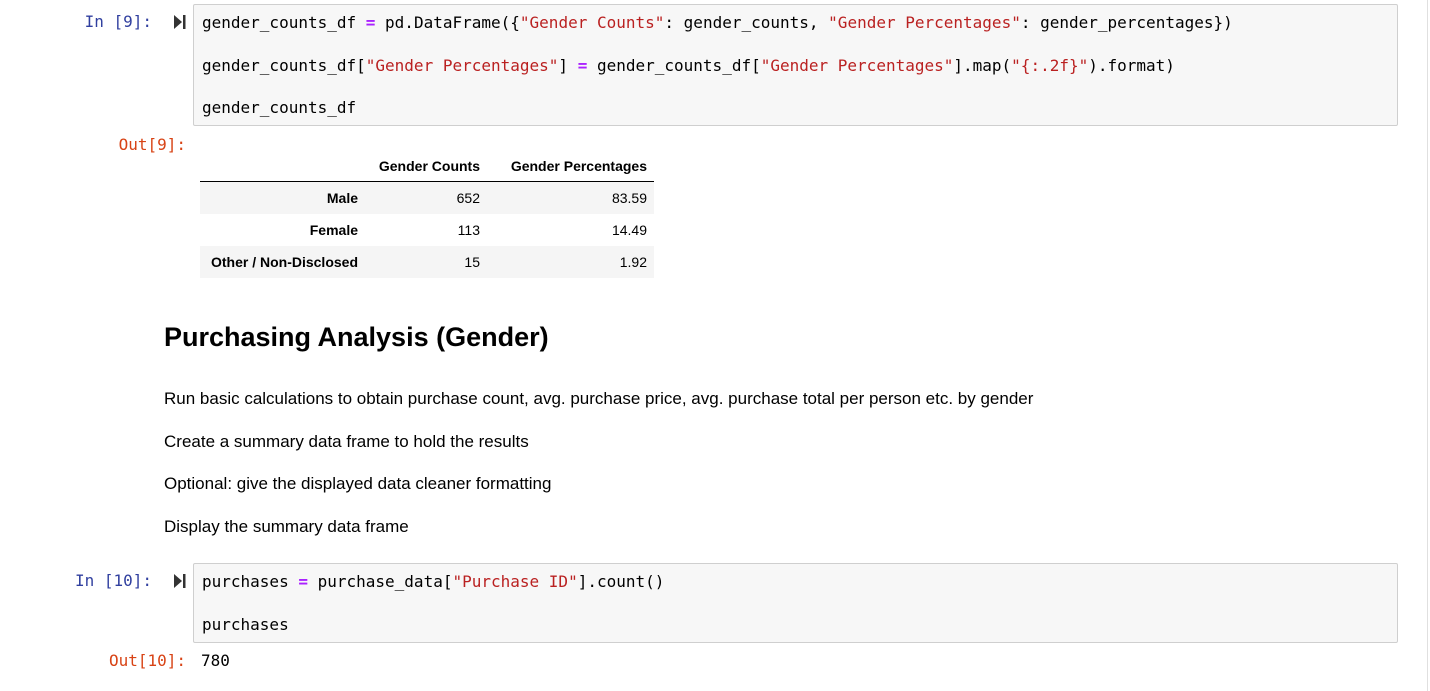  I want to click on table-header-row: Gender Counts Gender Percentages, so click(427, 166).